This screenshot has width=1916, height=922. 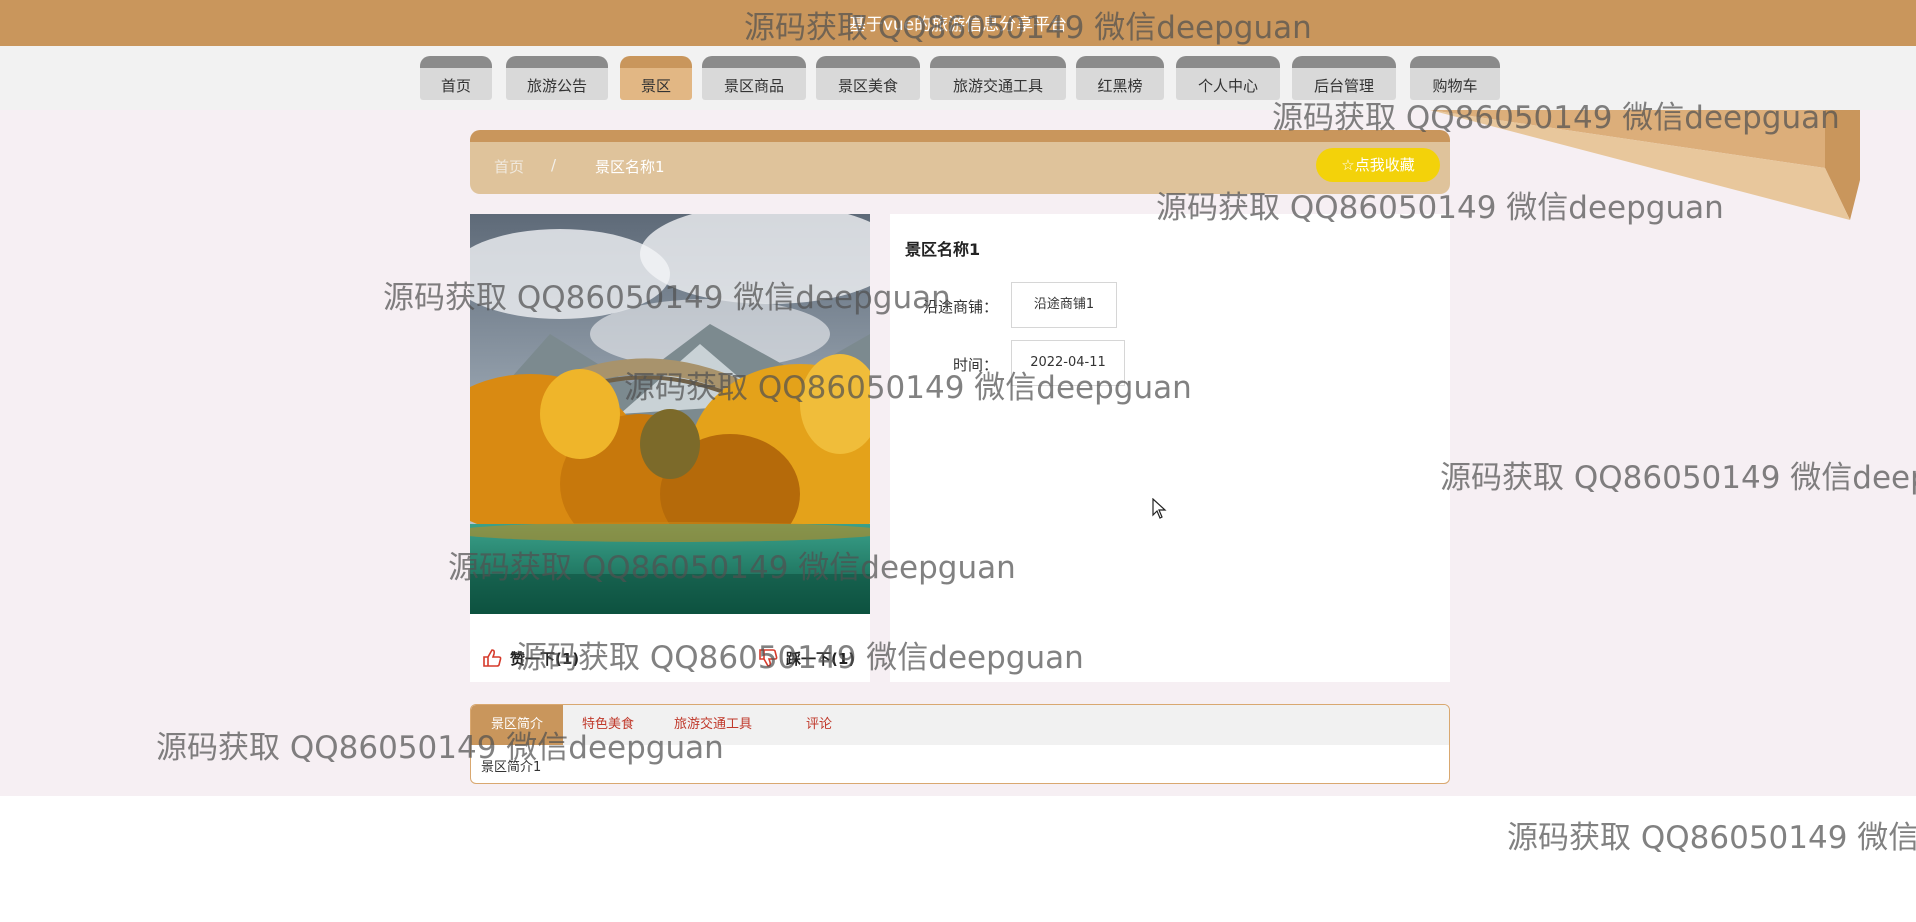 I want to click on mouse-cursor-icon, so click(x=1159, y=508).